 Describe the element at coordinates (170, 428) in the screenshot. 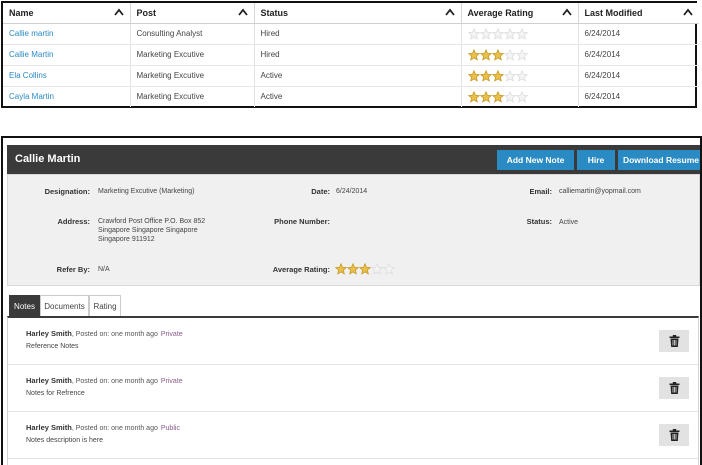

I see `note-privacy: Public` at that location.